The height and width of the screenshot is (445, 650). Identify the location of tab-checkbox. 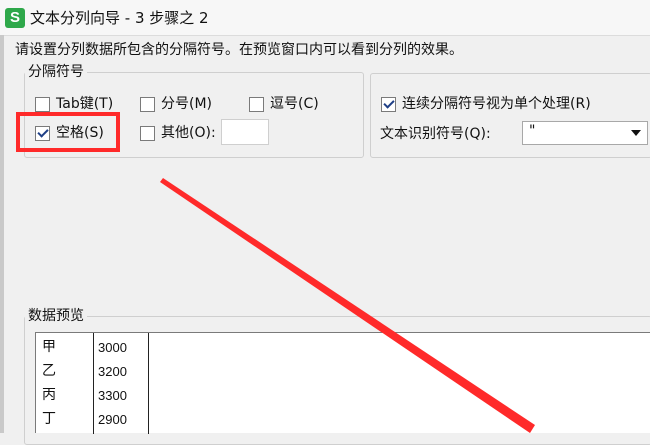
(42, 104).